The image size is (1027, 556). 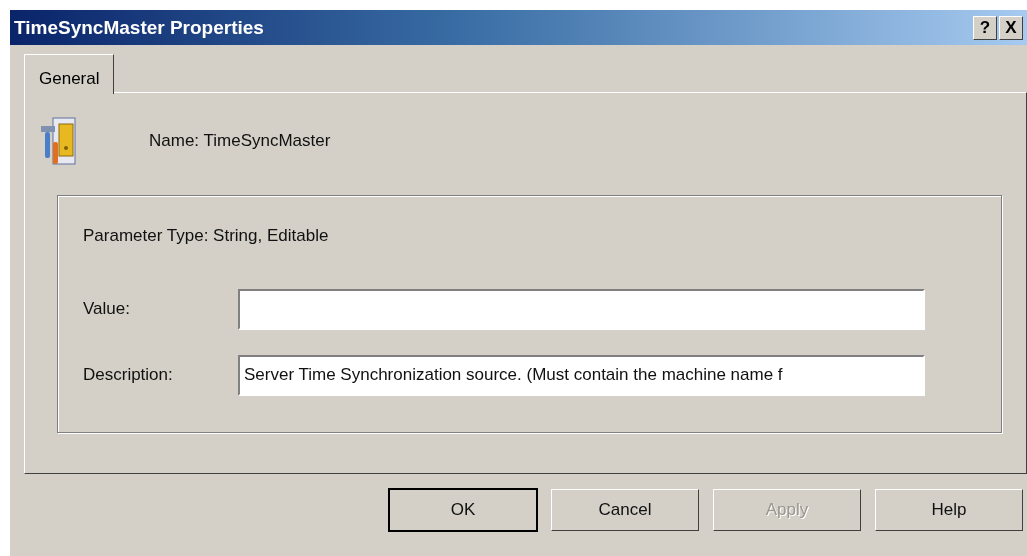 What do you see at coordinates (58, 141) in the screenshot?
I see `server-tools-icon` at bounding box center [58, 141].